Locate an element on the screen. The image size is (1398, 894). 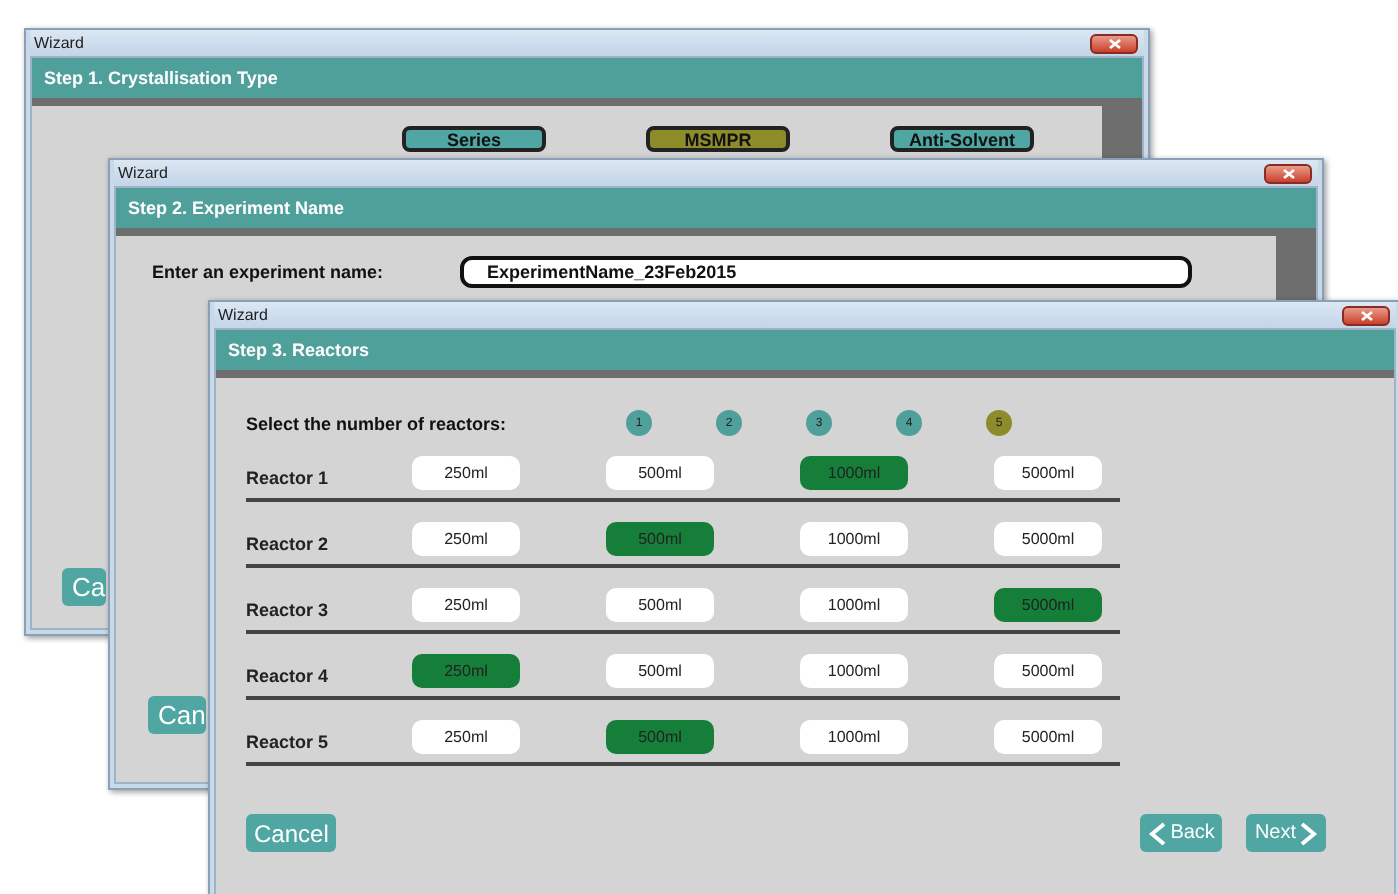
reactor-label: Reactor 4 is located at coordinates (288, 675).